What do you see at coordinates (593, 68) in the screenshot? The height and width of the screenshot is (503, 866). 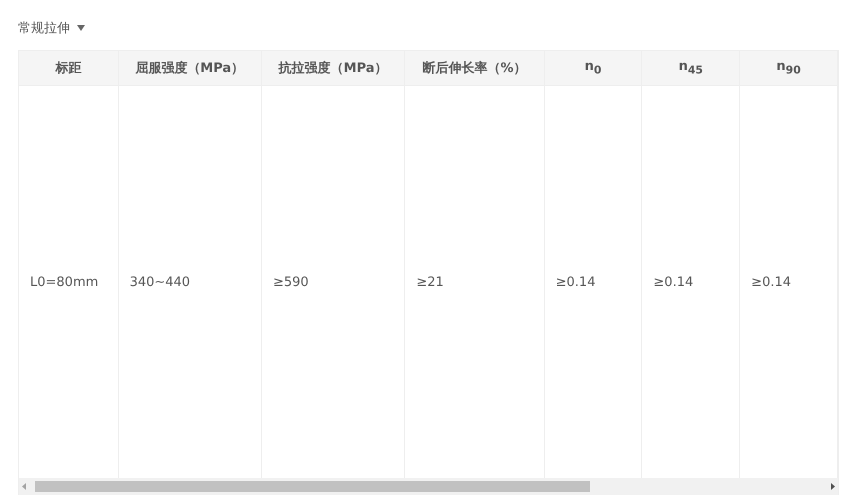 I see `column-header: n$_{0}$` at bounding box center [593, 68].